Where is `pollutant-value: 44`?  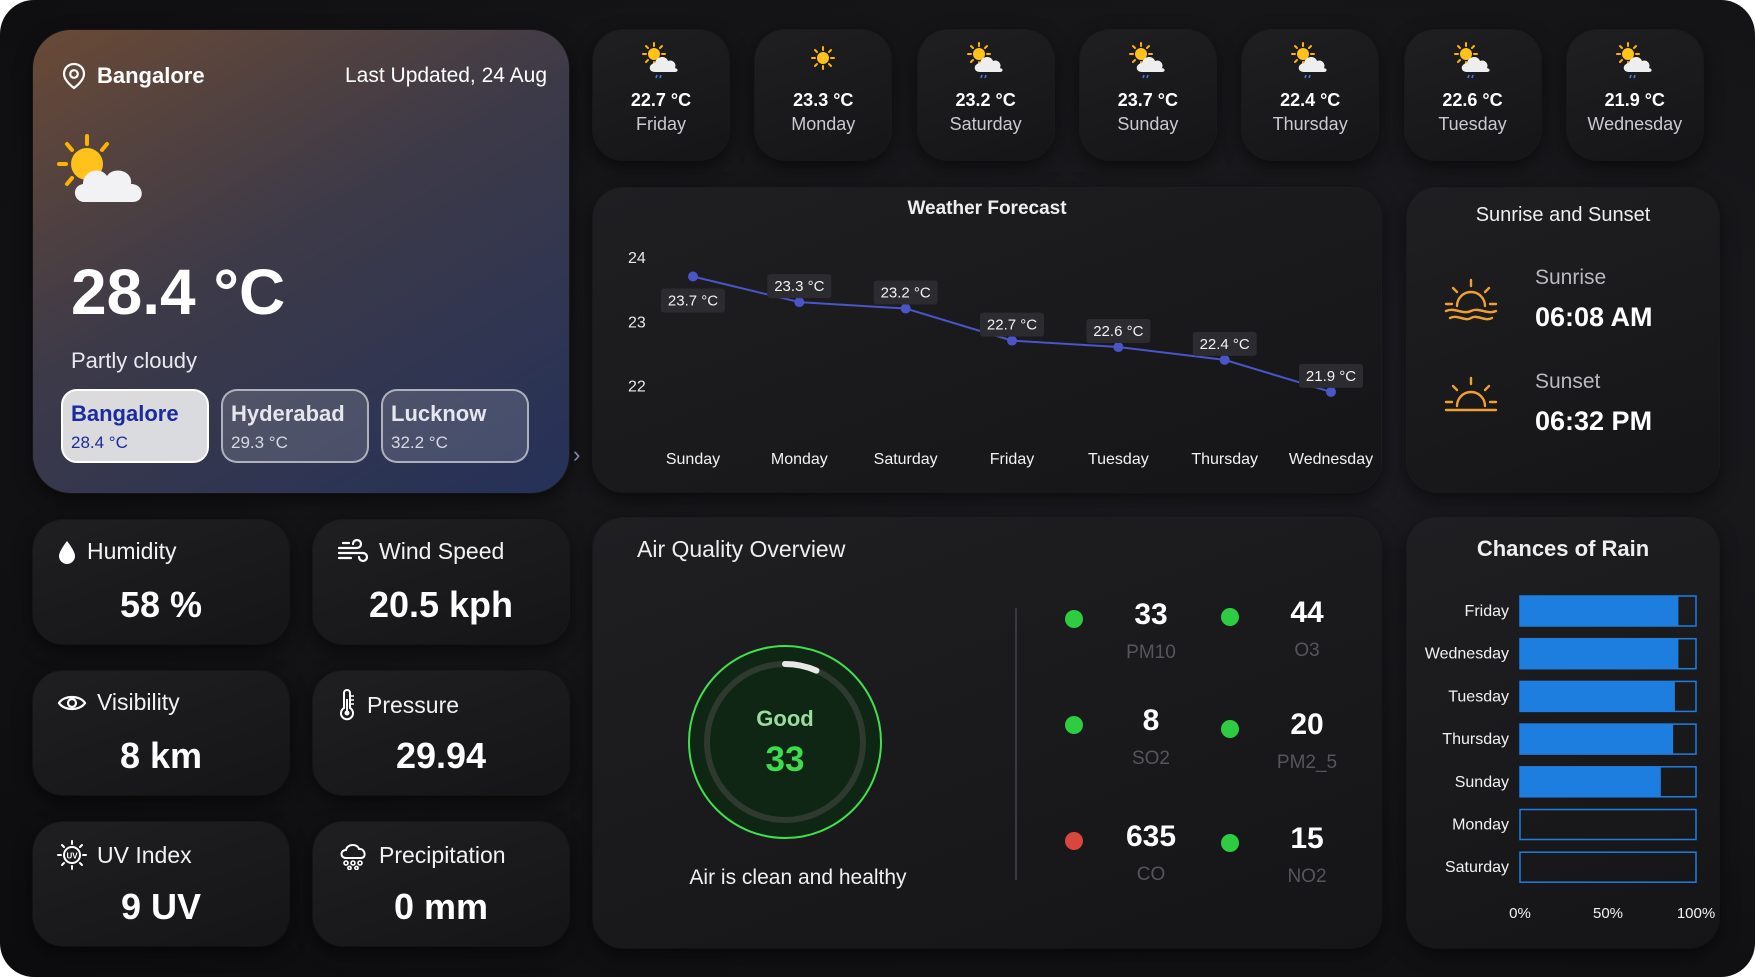
pollutant-value: 44 is located at coordinates (1307, 612).